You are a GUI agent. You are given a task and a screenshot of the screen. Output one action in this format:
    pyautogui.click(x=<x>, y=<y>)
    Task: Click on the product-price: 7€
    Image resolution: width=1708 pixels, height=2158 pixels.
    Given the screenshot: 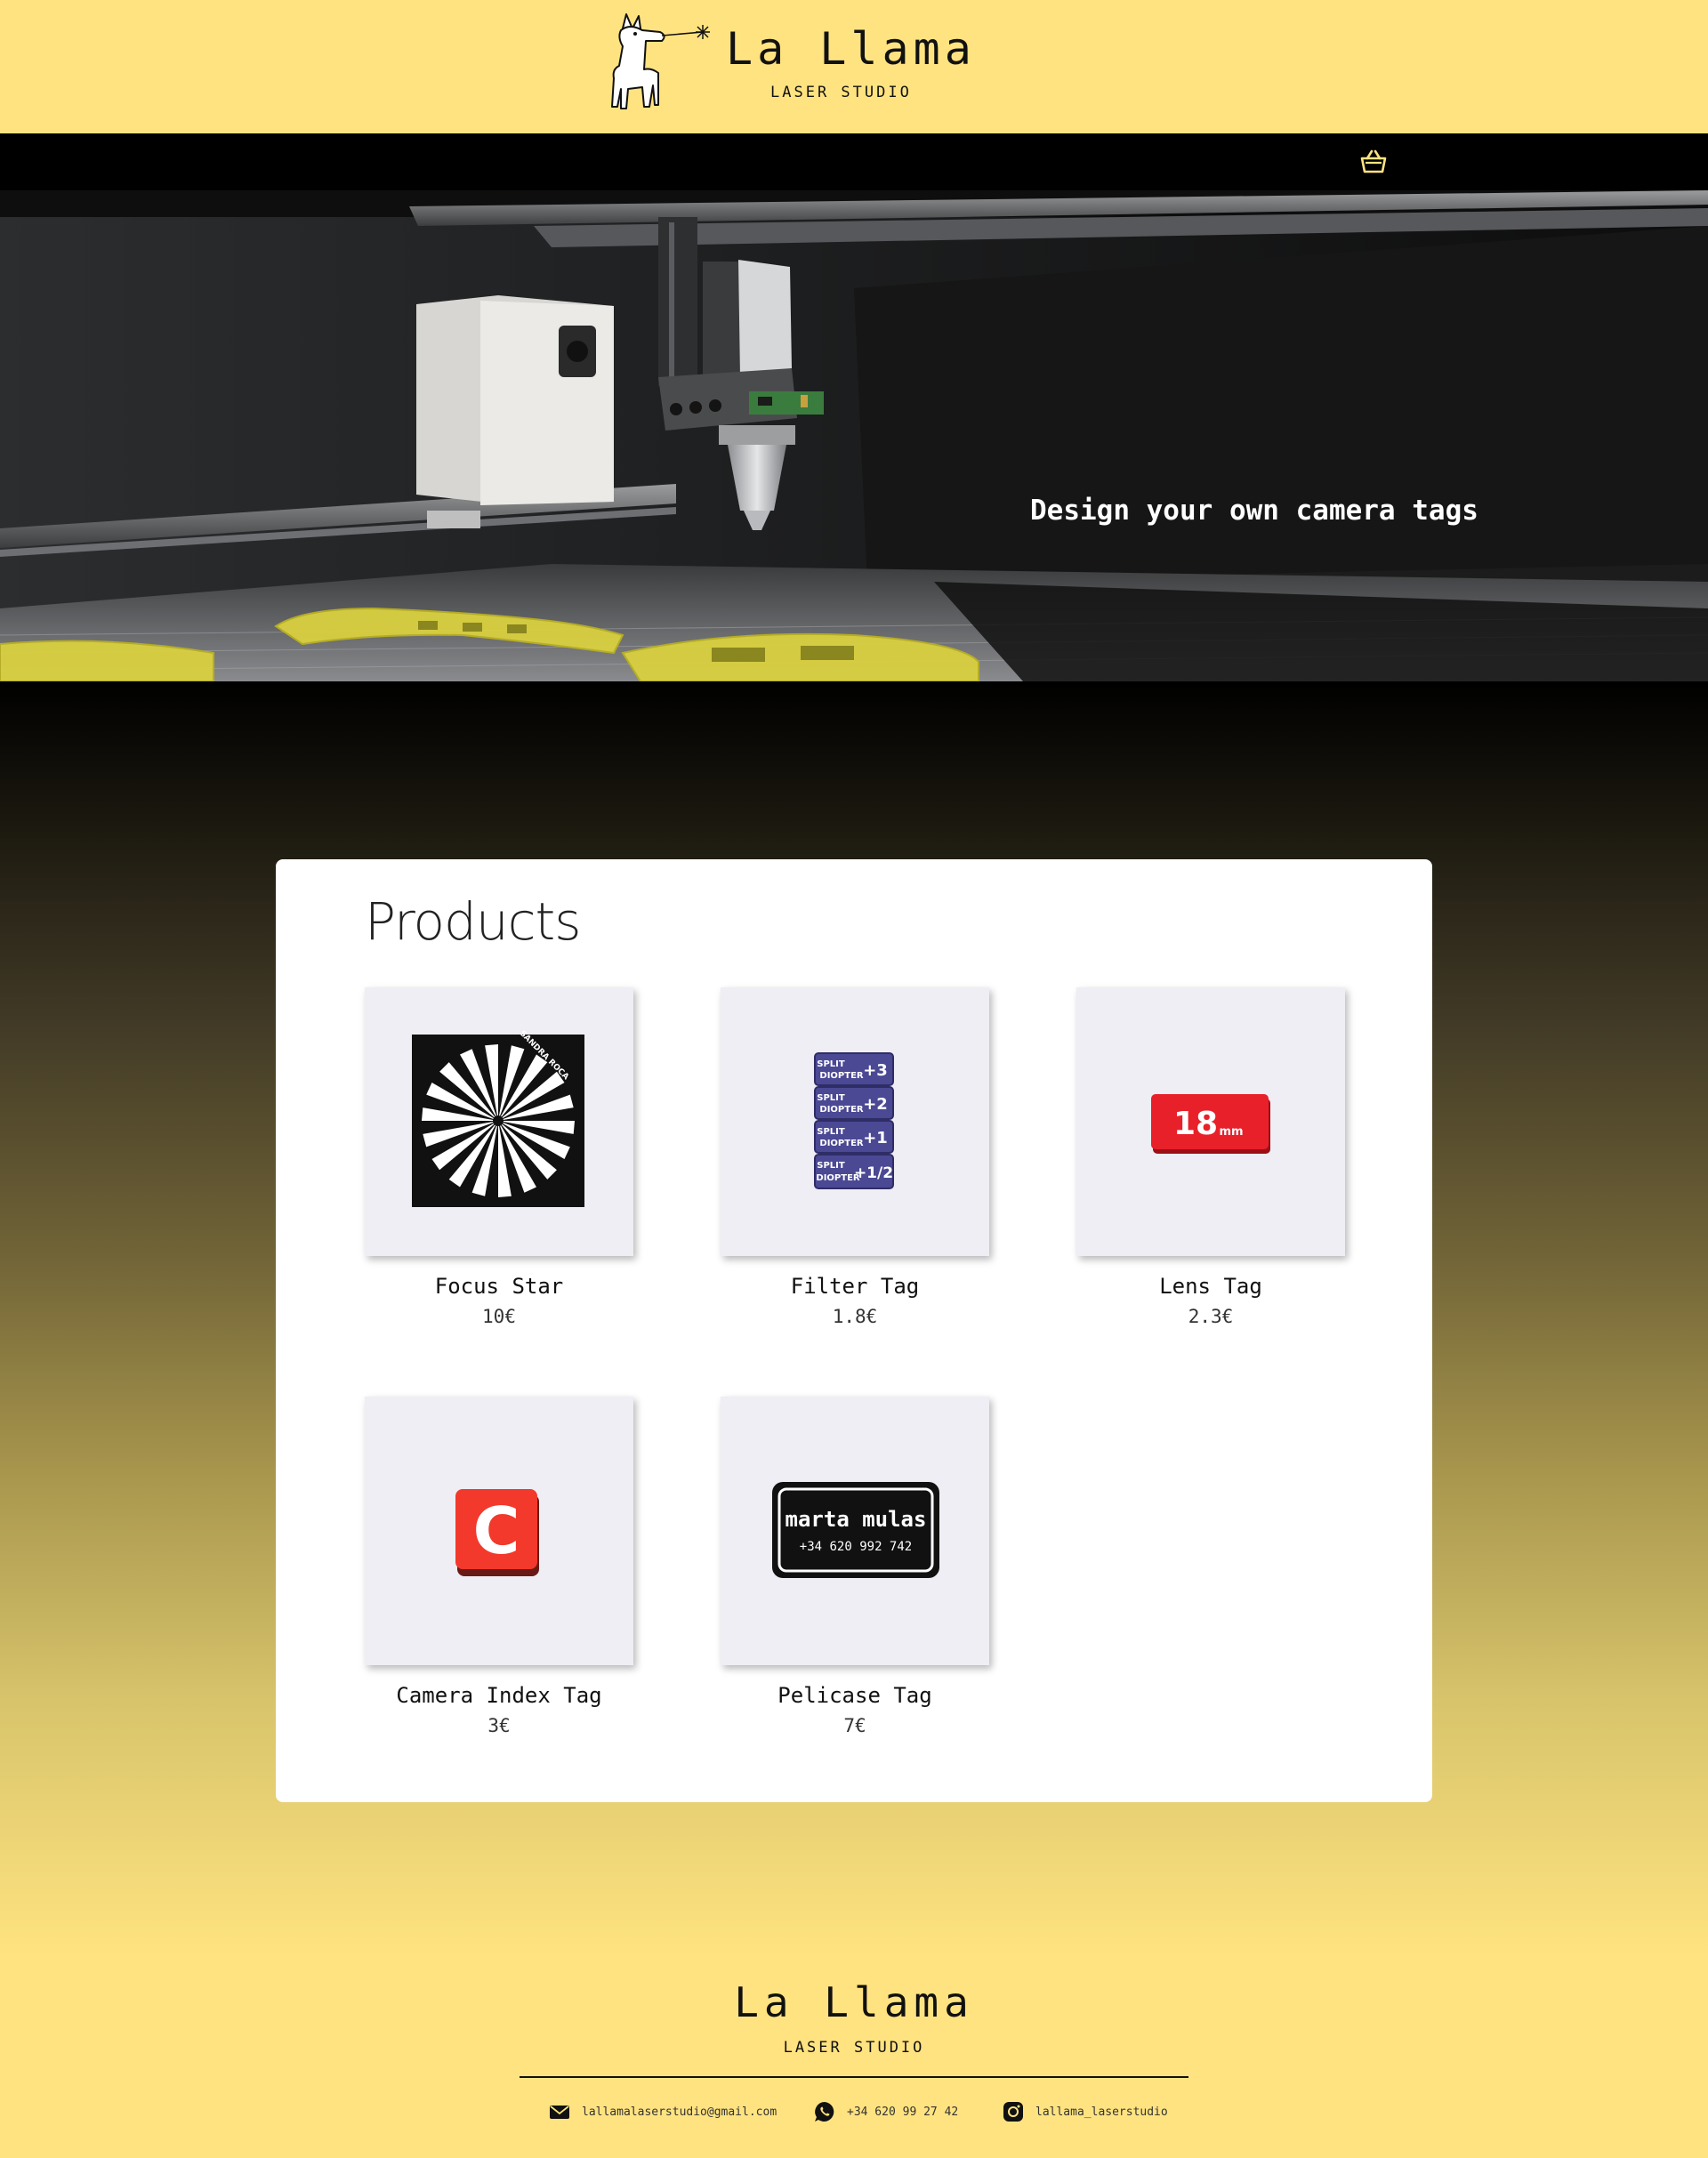 What is the action you would take?
    pyautogui.click(x=854, y=1725)
    